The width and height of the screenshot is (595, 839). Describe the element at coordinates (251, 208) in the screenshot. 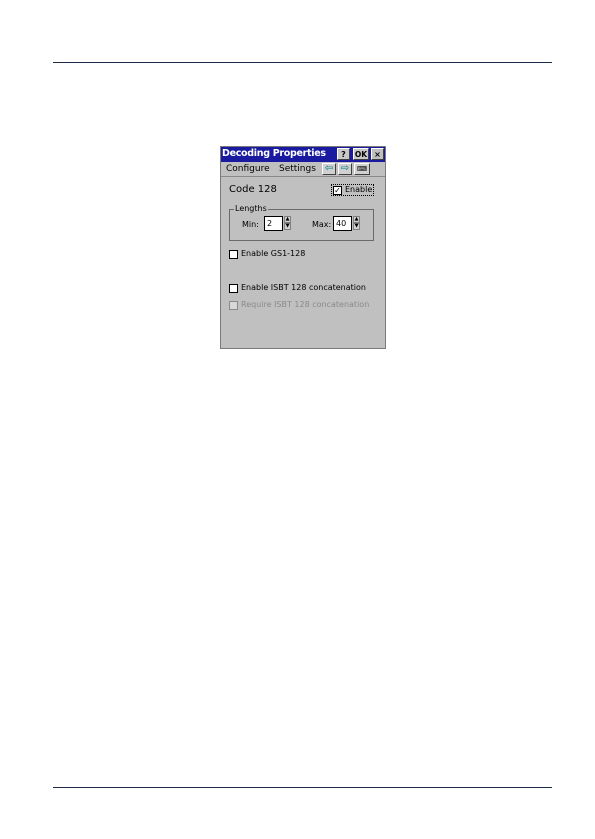

I see `lengths-legend: Lengths` at that location.